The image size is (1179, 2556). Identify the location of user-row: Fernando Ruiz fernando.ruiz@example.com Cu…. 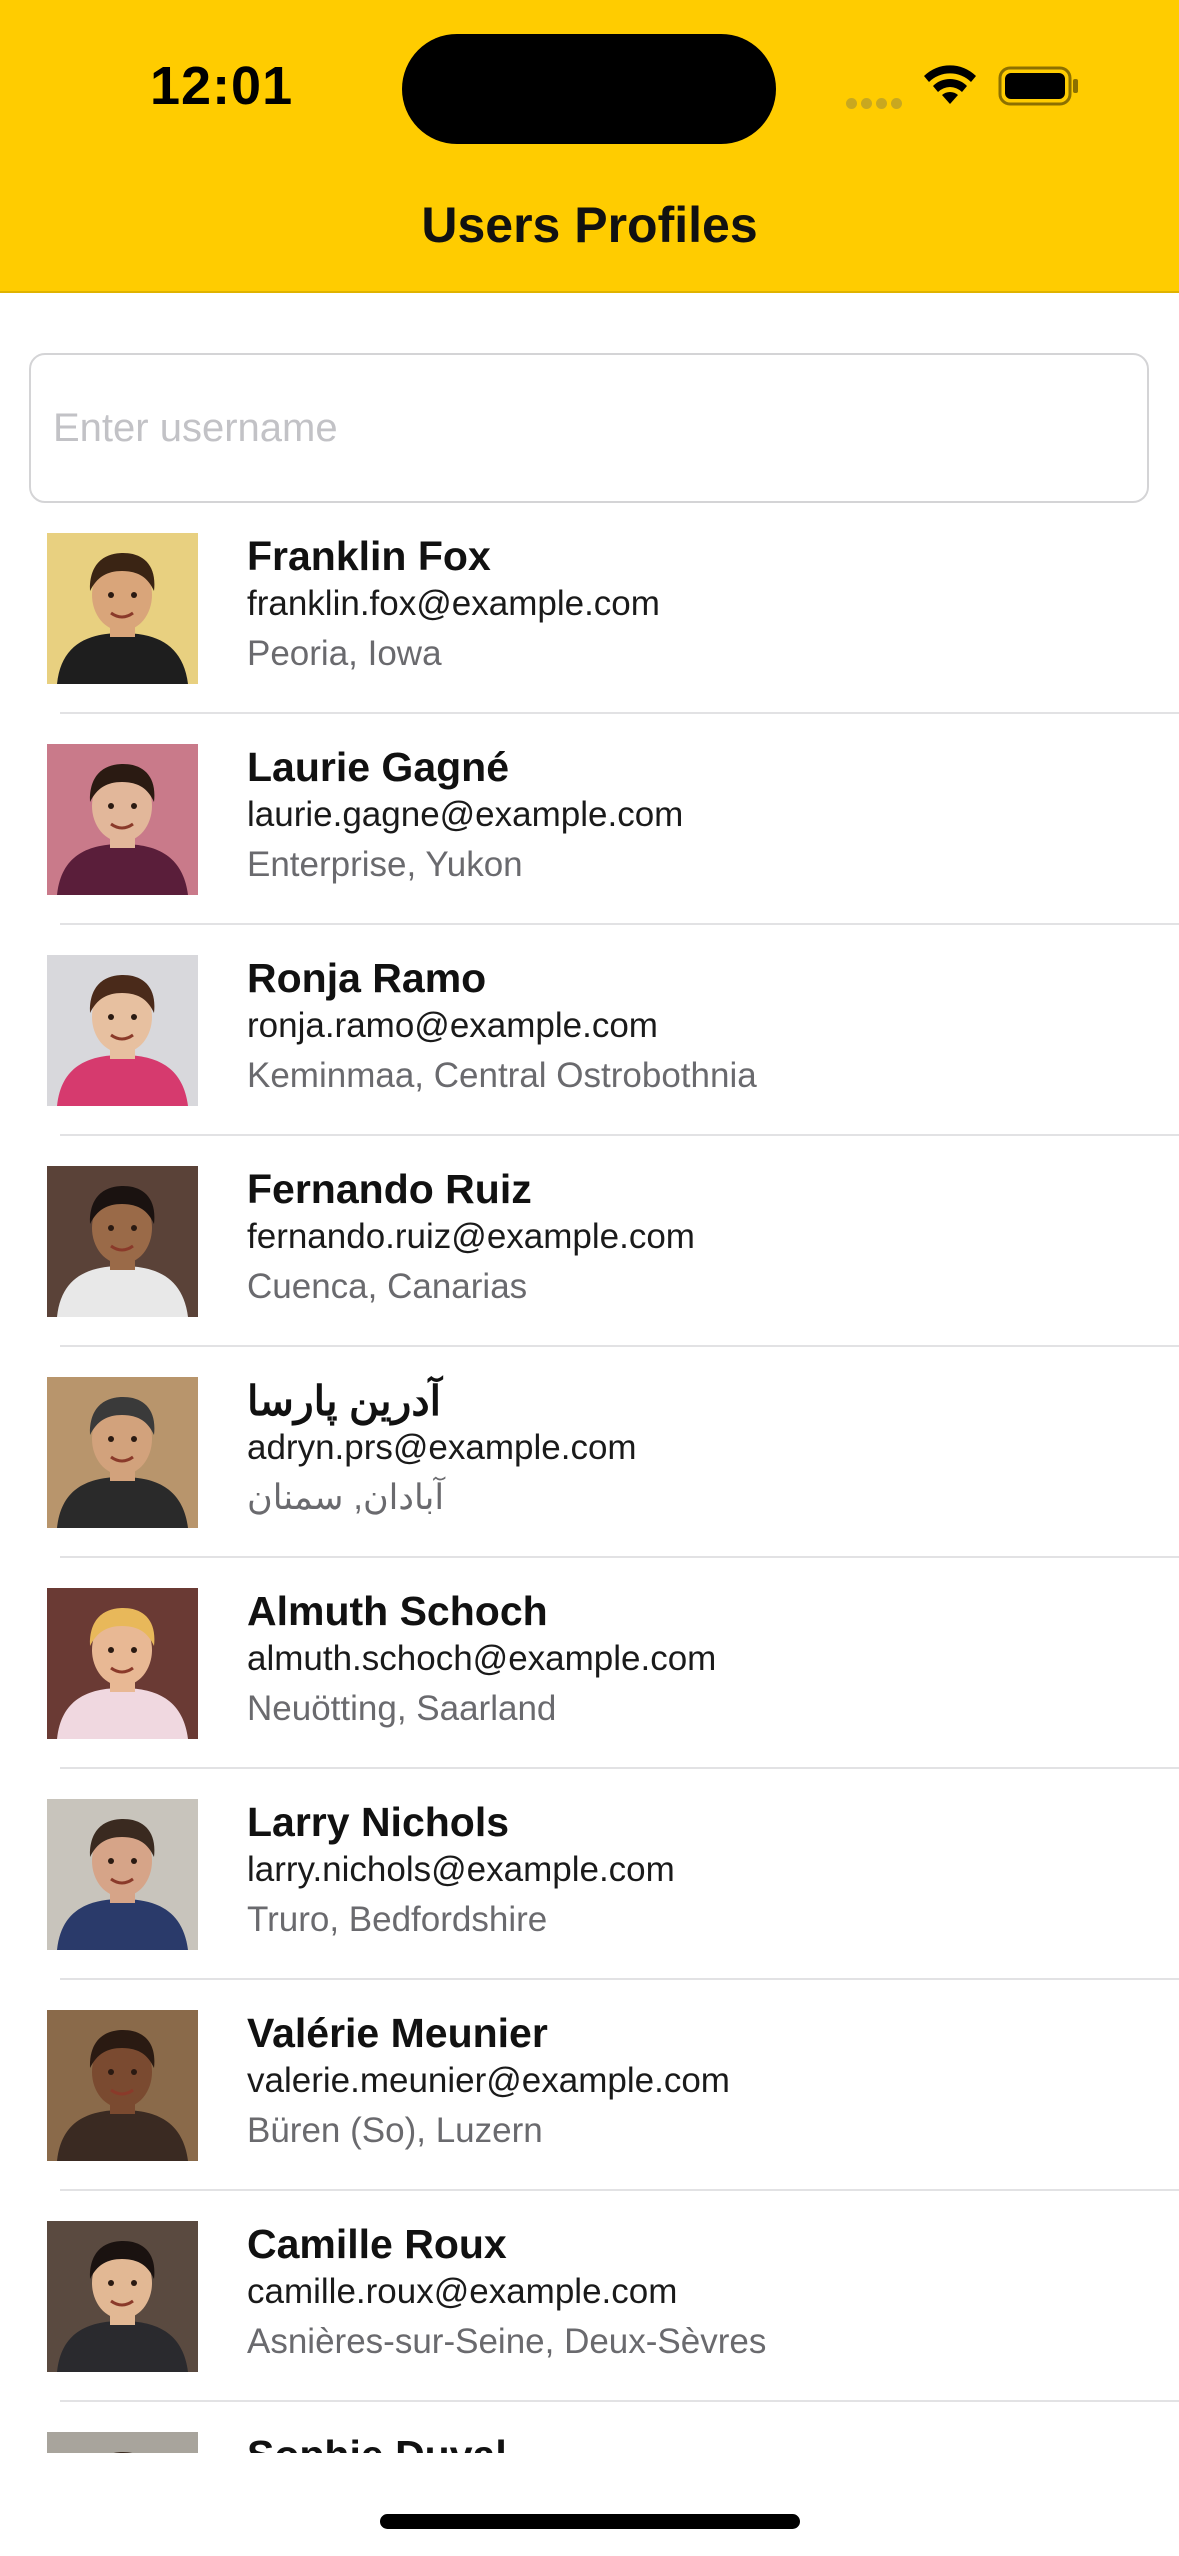
(589, 1241).